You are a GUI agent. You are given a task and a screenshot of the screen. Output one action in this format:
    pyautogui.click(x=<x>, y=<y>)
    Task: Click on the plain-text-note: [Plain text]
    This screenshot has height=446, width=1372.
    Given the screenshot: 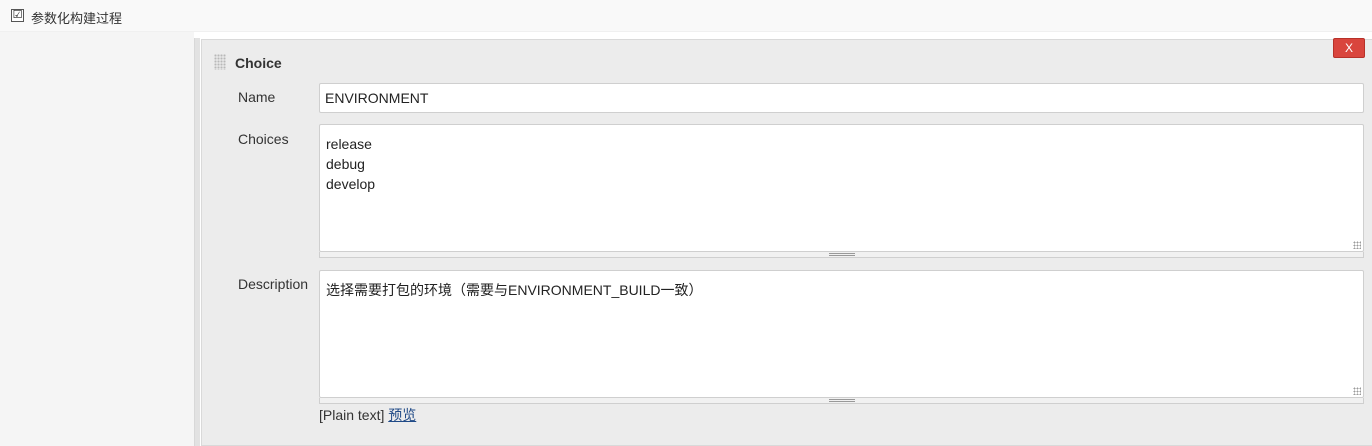 What is the action you would take?
    pyautogui.click(x=352, y=415)
    